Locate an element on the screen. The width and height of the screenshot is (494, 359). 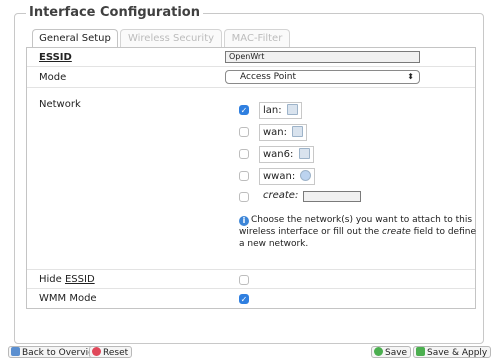
essid-label: ESSID is located at coordinates (55, 57).